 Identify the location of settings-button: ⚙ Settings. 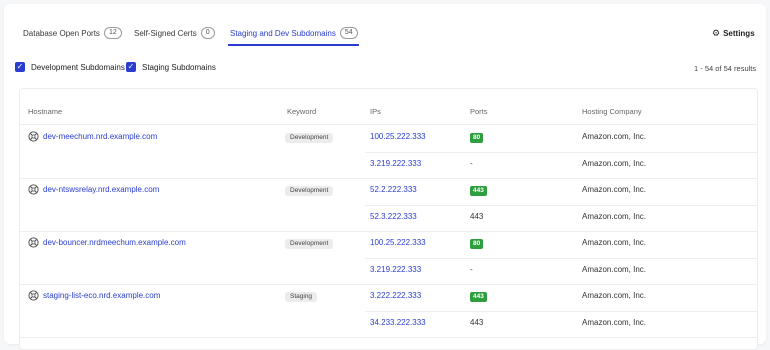
(733, 33).